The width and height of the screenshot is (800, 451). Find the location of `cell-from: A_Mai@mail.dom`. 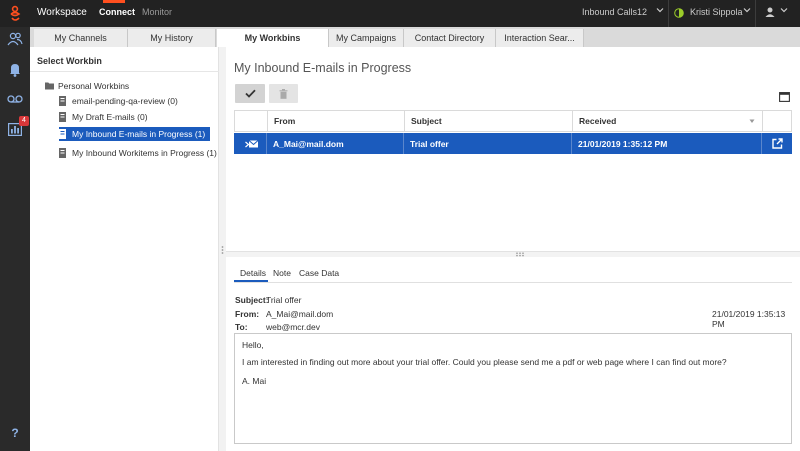

cell-from: A_Mai@mail.dom is located at coordinates (335, 143).